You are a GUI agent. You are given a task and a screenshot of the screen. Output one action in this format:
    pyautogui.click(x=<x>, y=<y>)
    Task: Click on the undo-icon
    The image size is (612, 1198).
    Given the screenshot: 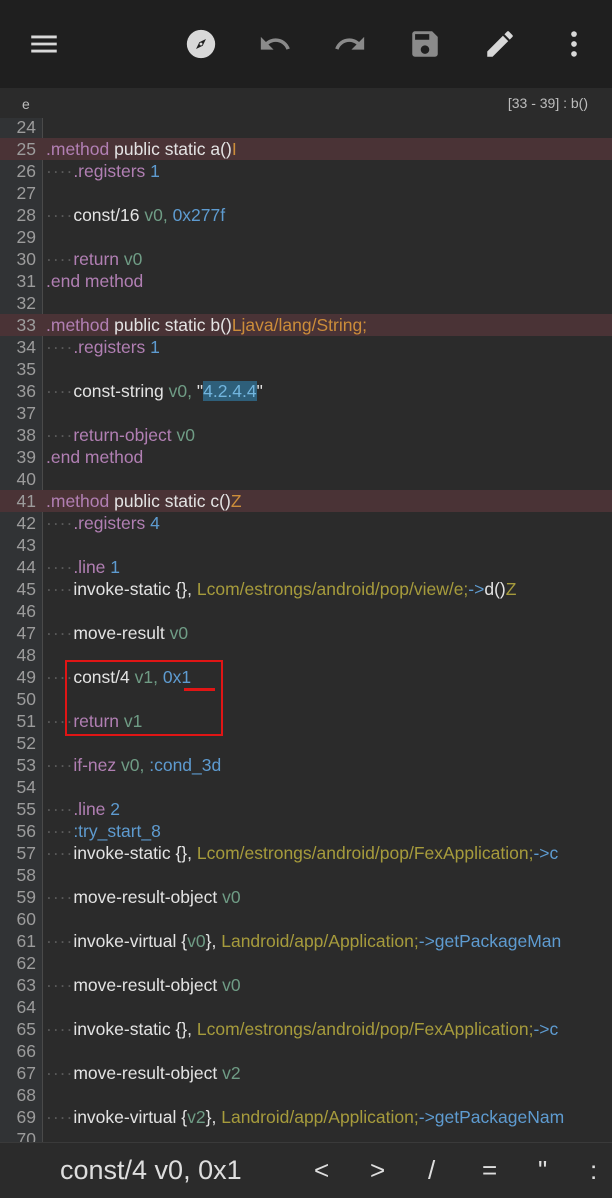 What is the action you would take?
    pyautogui.click(x=275, y=44)
    